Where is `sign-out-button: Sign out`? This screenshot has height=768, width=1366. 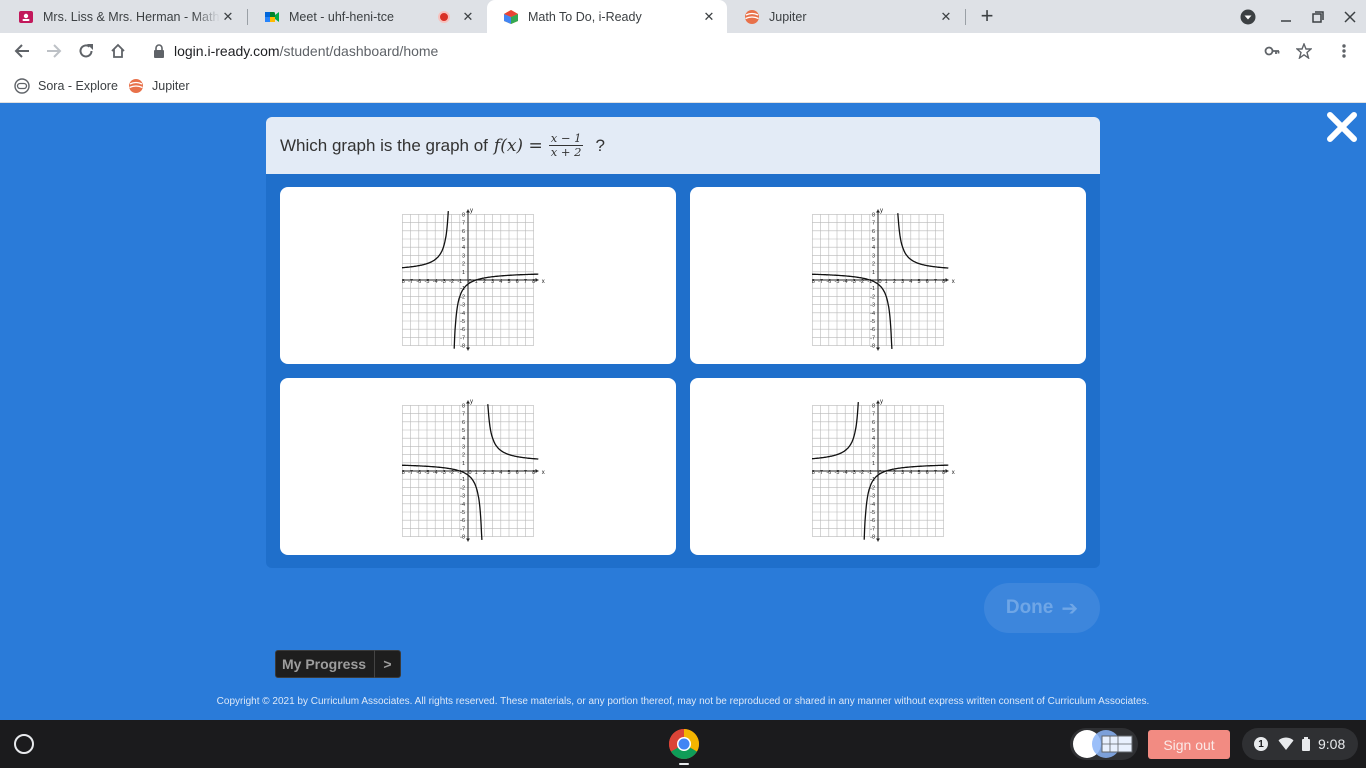 sign-out-button: Sign out is located at coordinates (1189, 744).